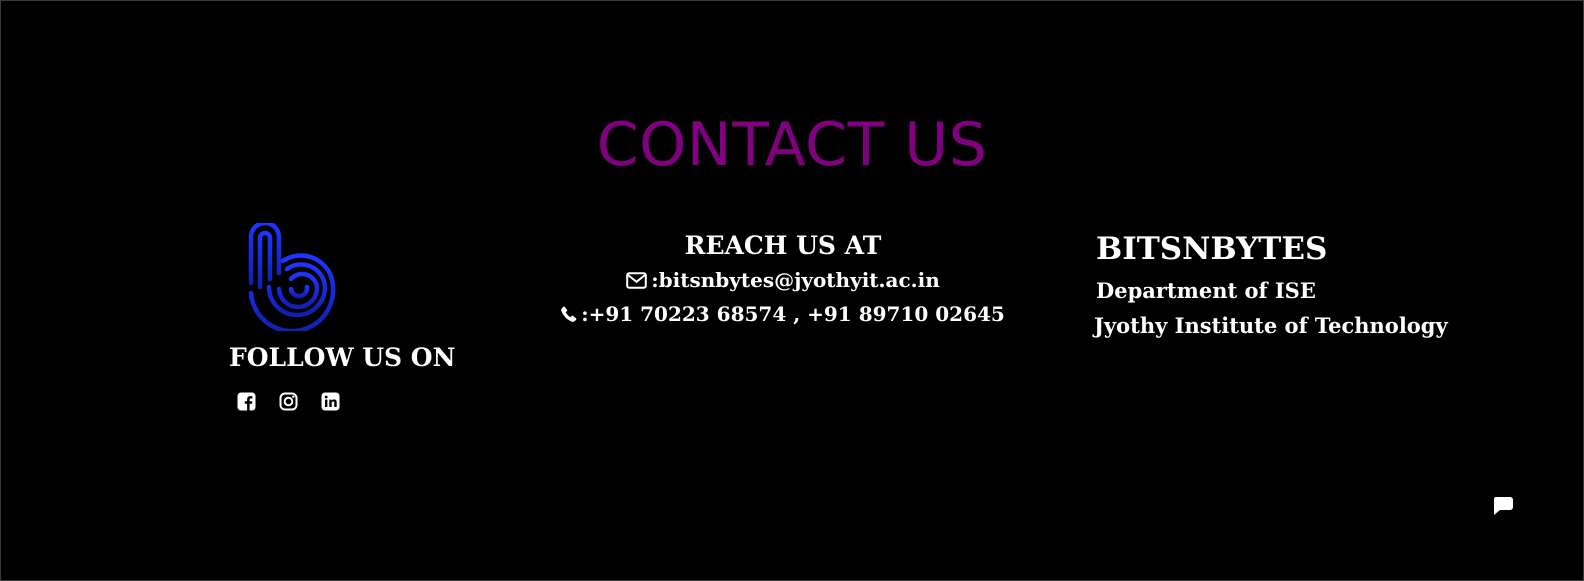  What do you see at coordinates (1206, 290) in the screenshot?
I see `department-text: Department of ISE` at bounding box center [1206, 290].